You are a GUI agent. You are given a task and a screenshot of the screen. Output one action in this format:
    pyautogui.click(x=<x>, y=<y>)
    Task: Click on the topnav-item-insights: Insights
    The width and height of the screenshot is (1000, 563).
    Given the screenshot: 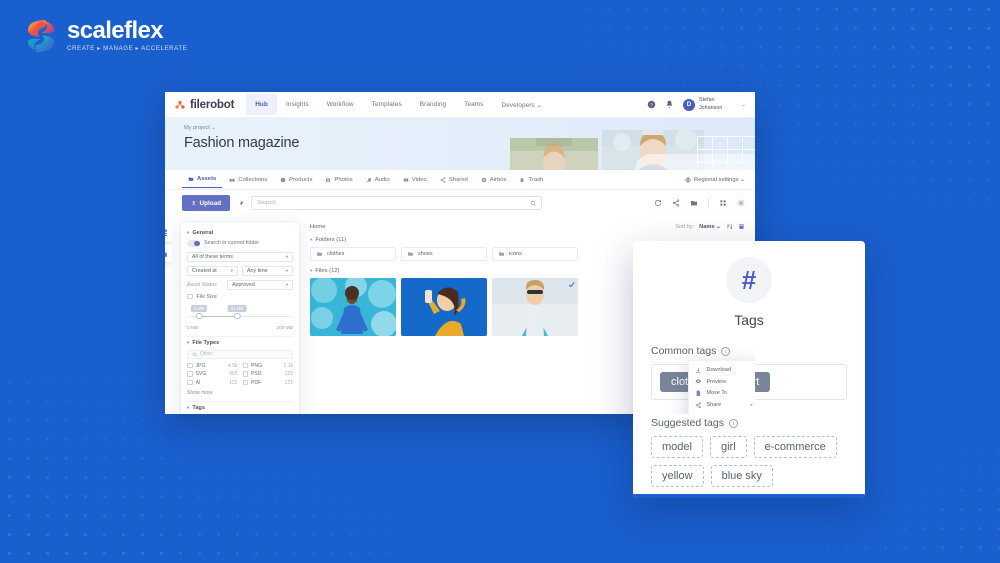 What is the action you would take?
    pyautogui.click(x=297, y=104)
    